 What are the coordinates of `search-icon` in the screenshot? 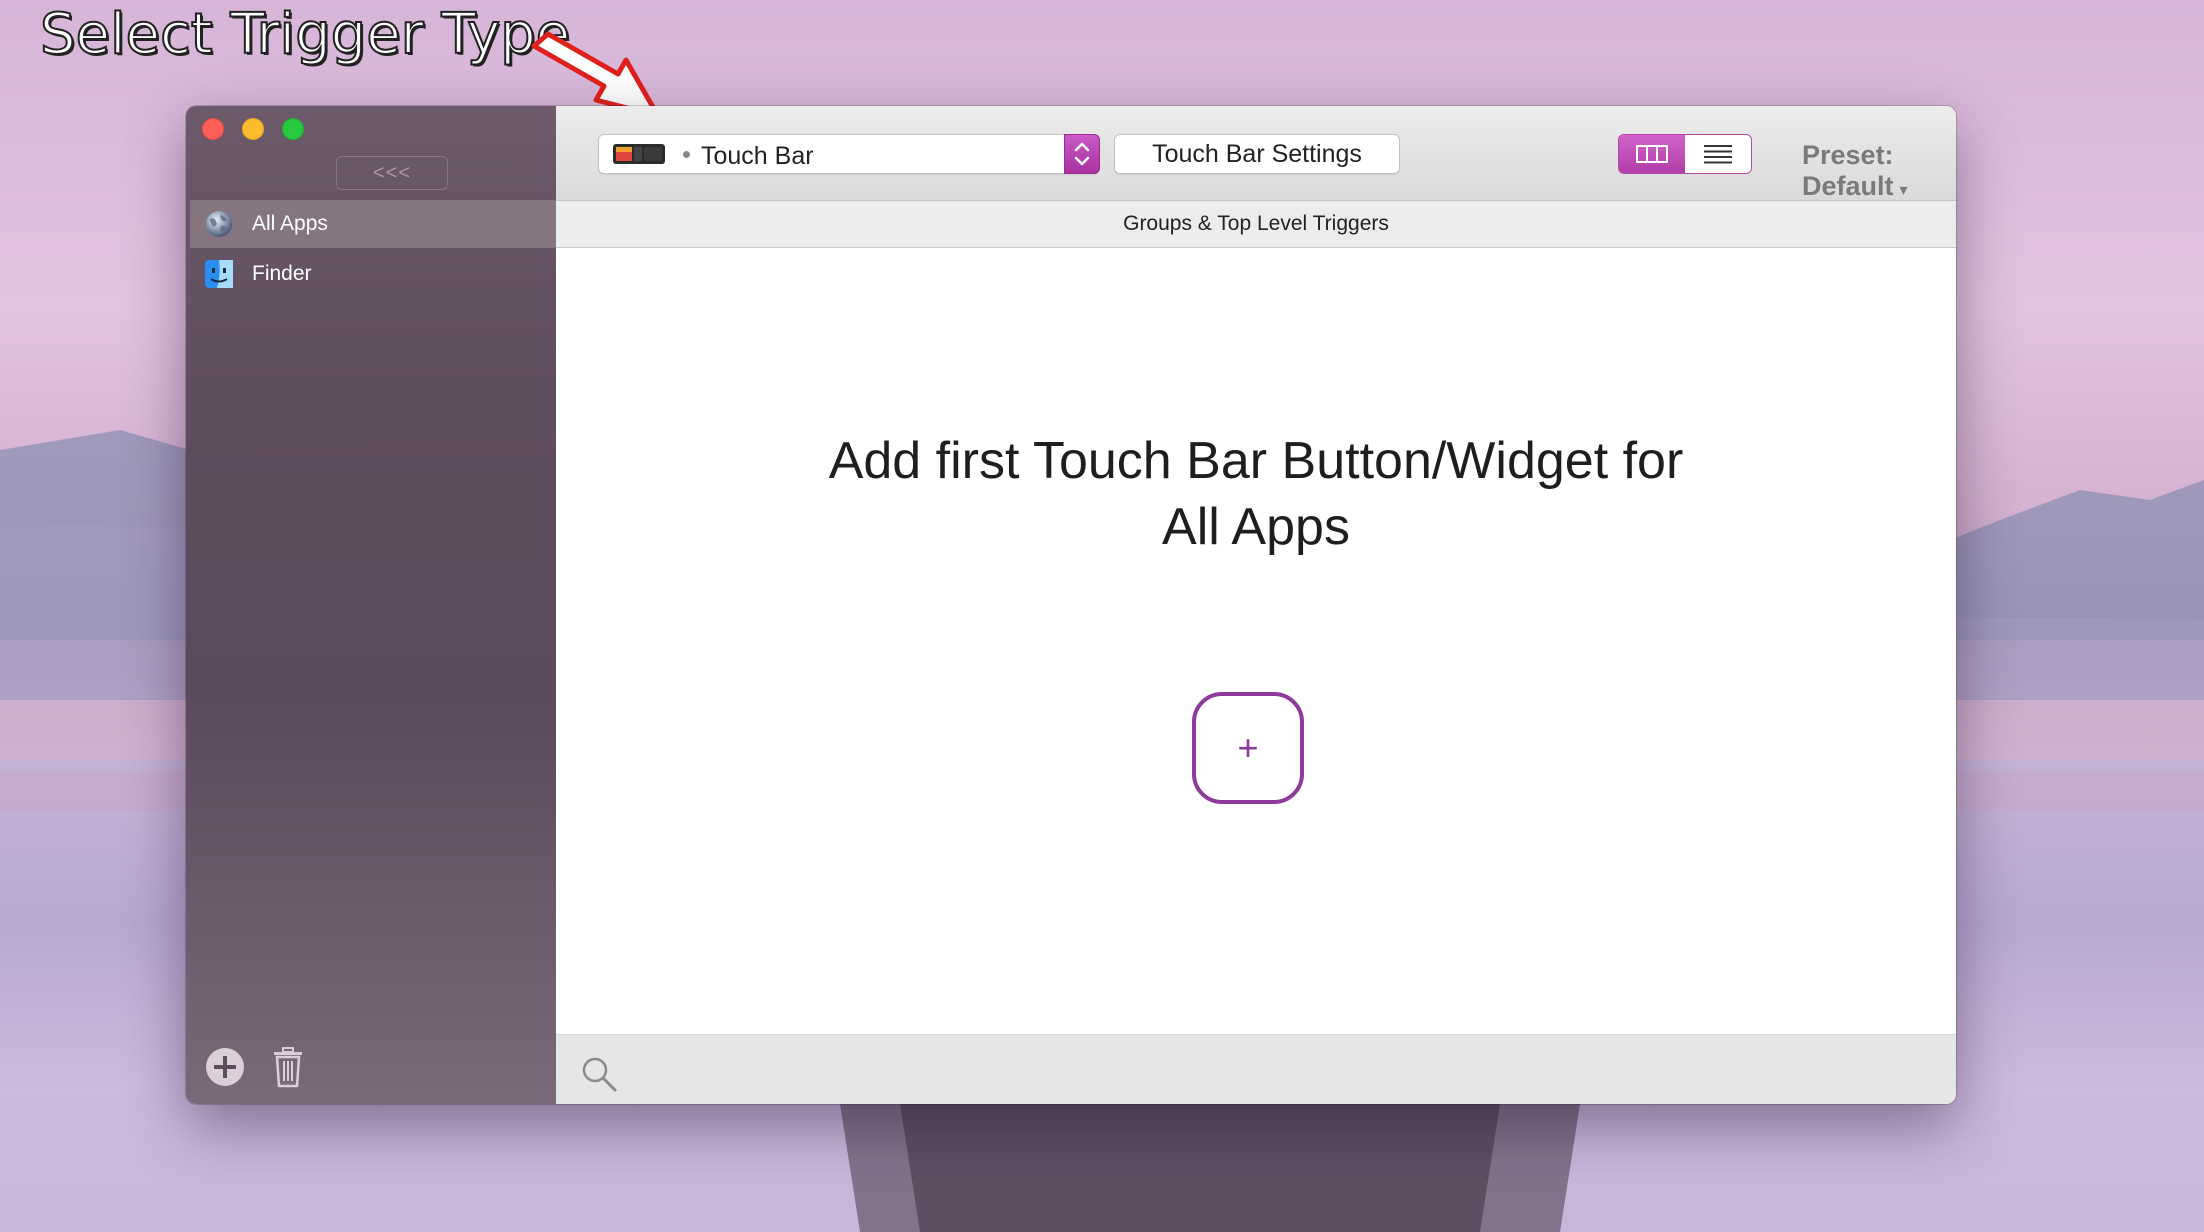 It's located at (599, 1074).